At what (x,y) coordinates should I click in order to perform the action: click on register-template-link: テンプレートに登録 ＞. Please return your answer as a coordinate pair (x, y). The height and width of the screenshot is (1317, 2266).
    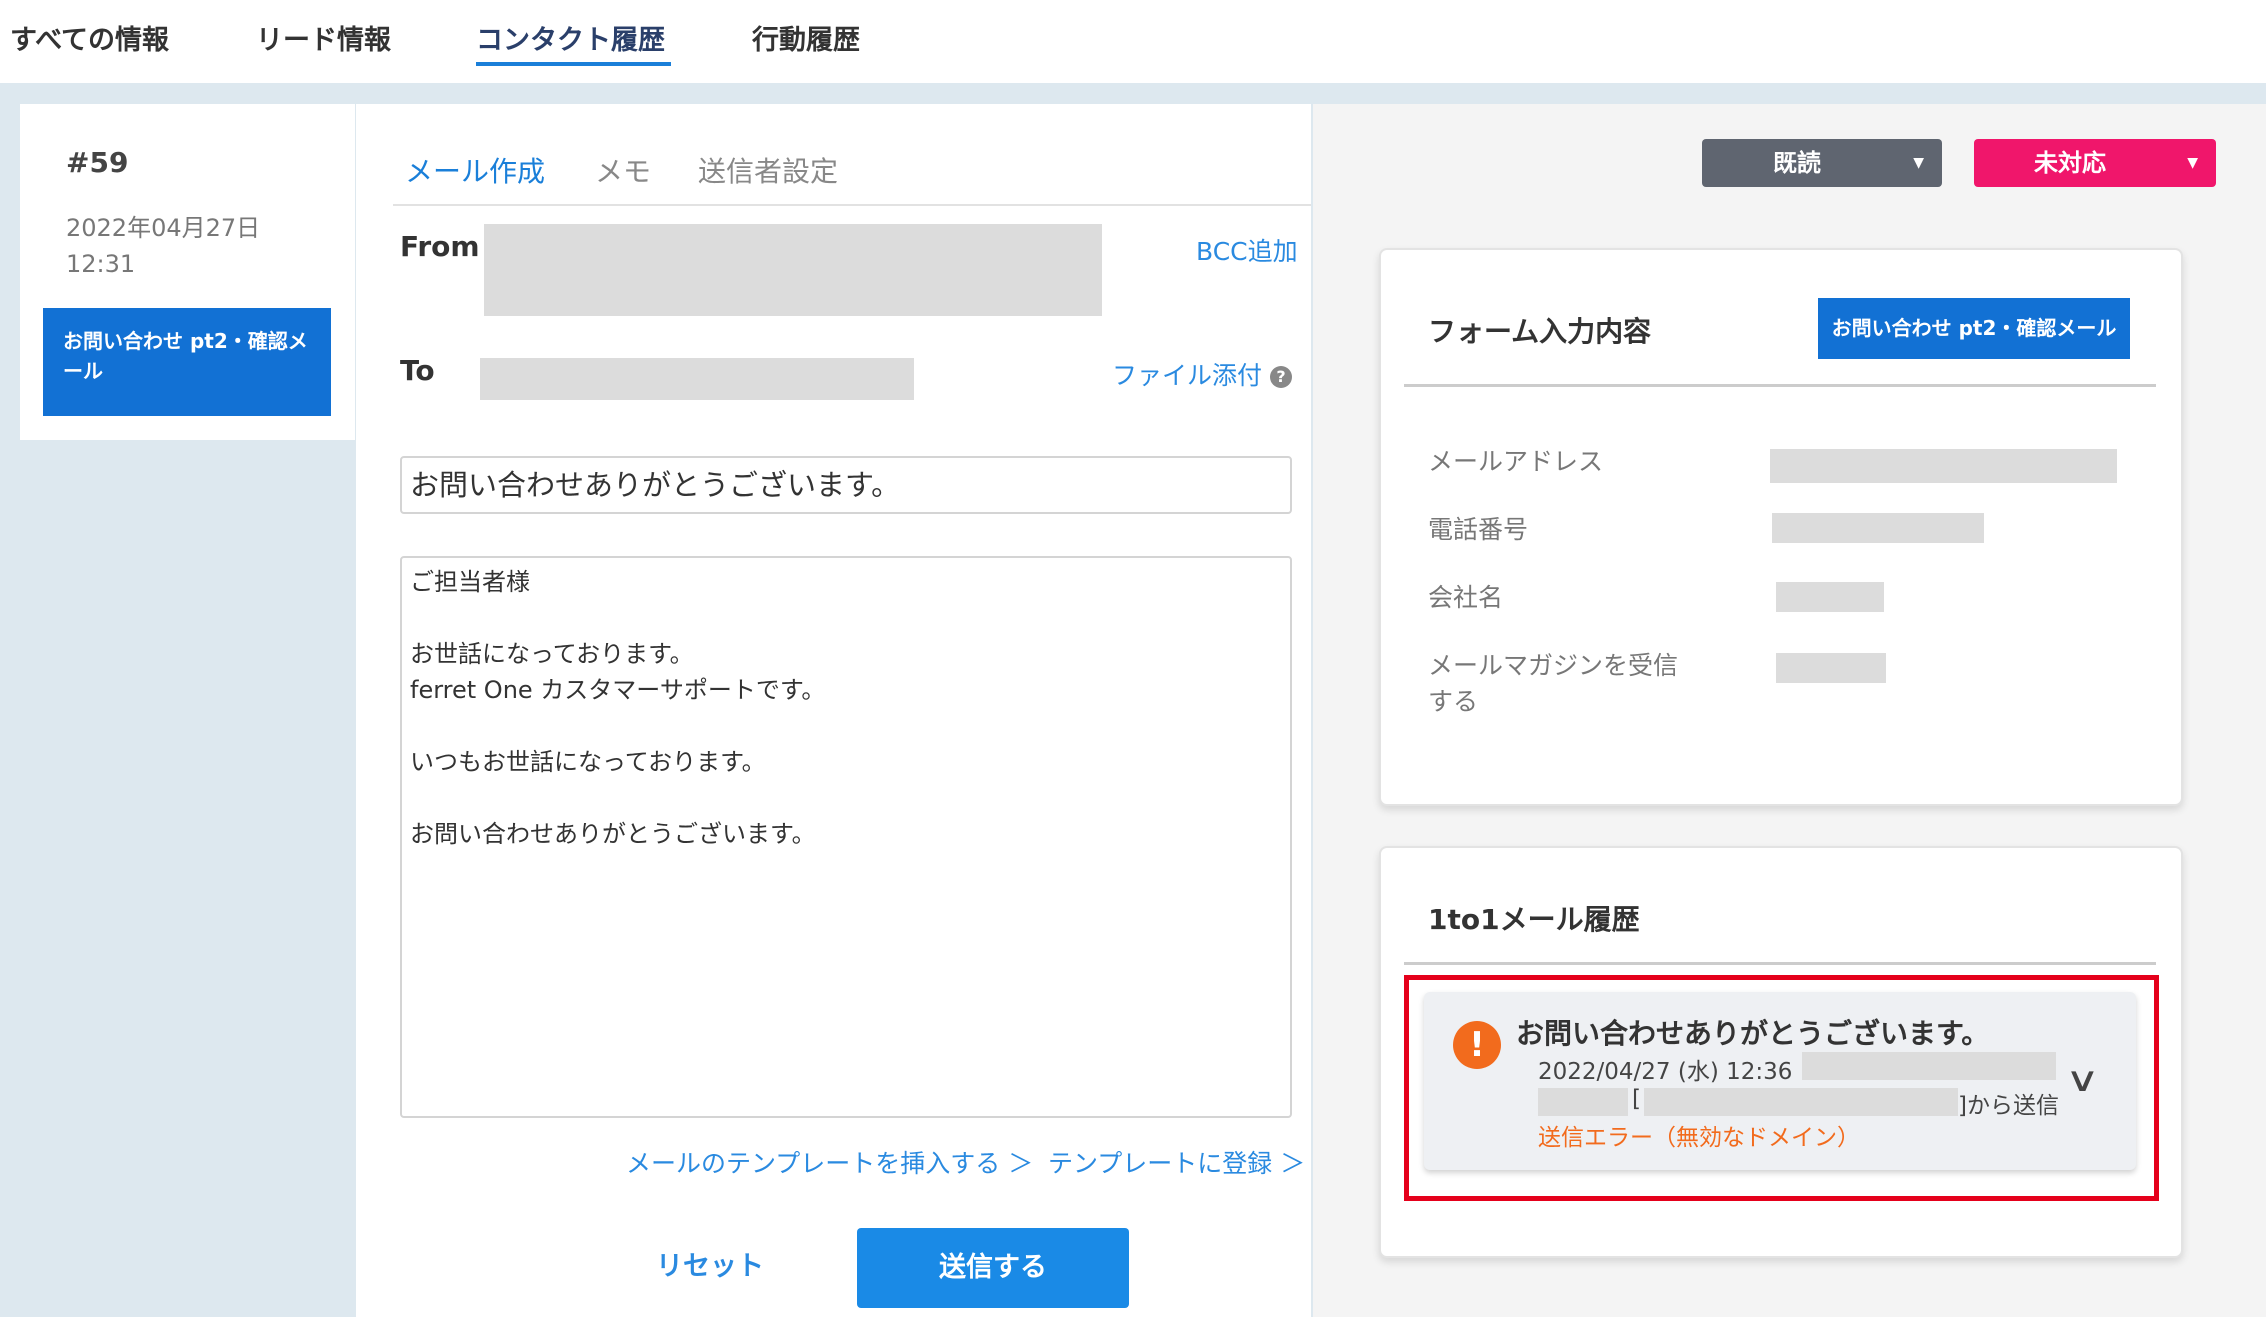
    Looking at the image, I should click on (1176, 1162).